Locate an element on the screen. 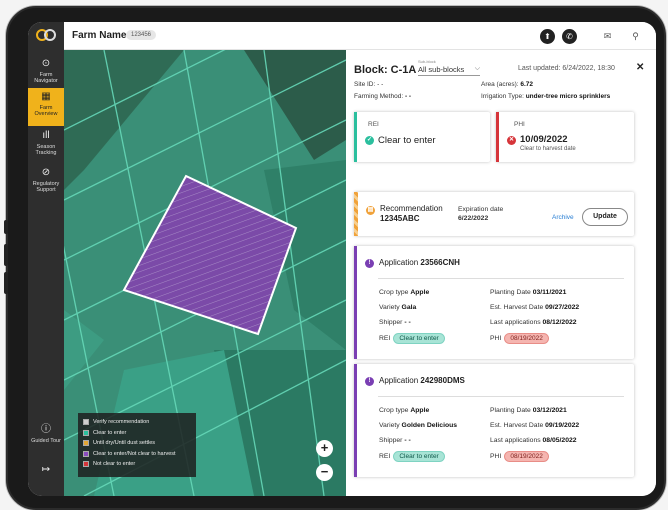 This screenshot has height=510, width=668. close-circle-icon: ✕ is located at coordinates (511, 140).